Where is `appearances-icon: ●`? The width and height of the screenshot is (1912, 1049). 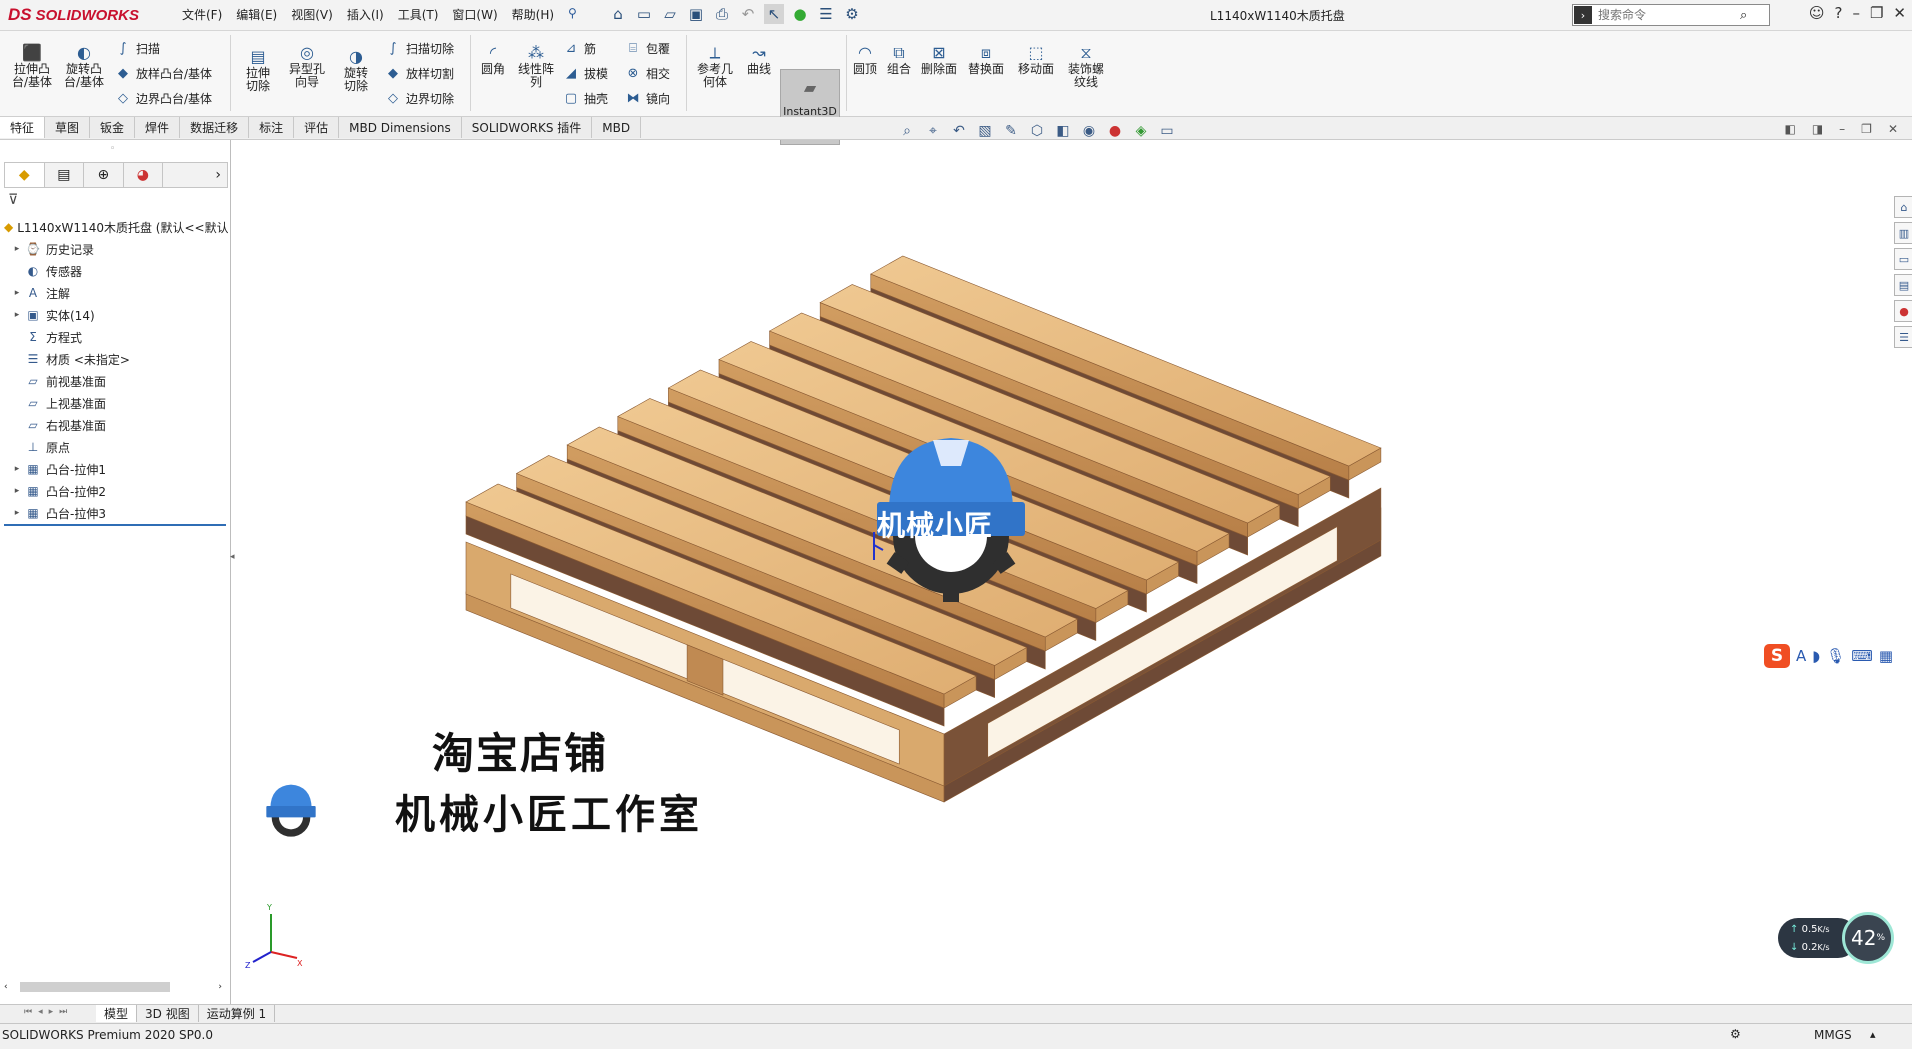
appearances-icon: ● is located at coordinates (1903, 311).